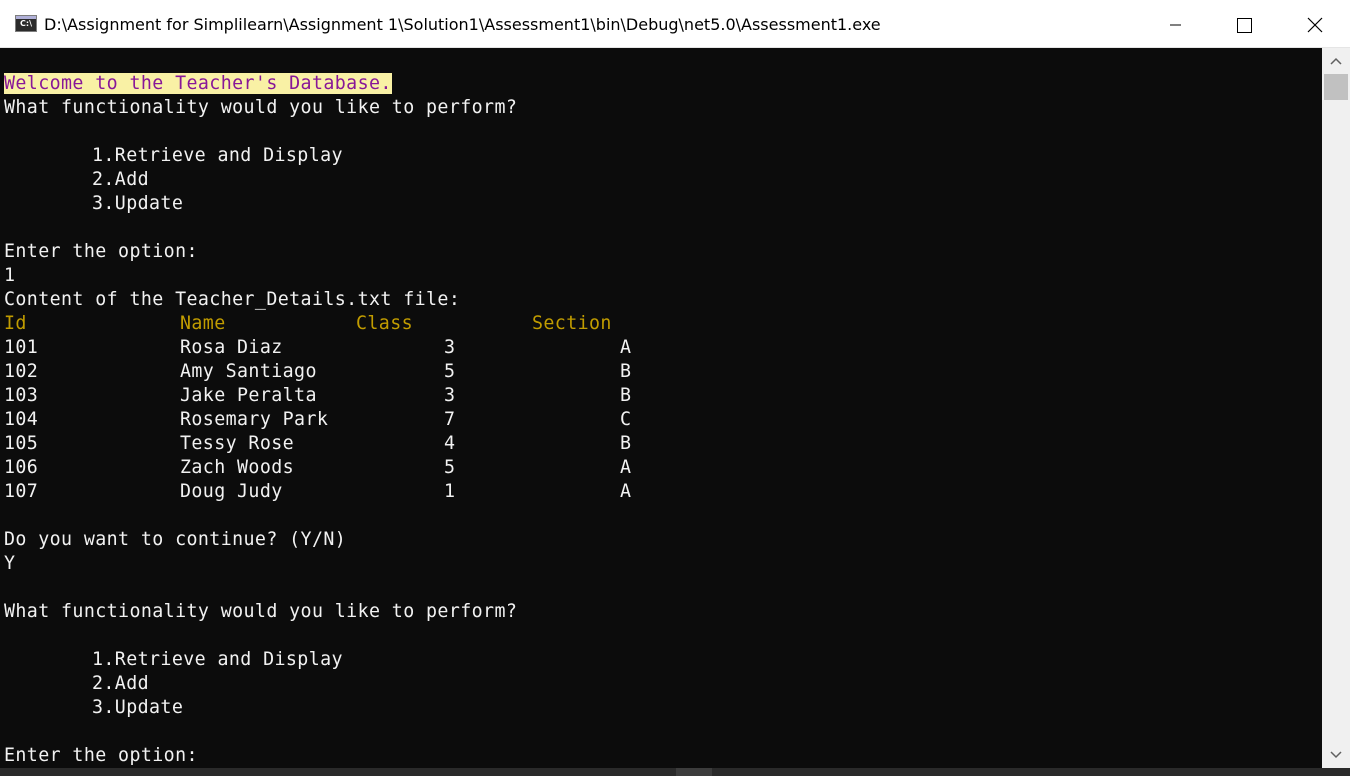 The height and width of the screenshot is (776, 1350). What do you see at coordinates (203, 323) in the screenshot?
I see `header-name: Name` at bounding box center [203, 323].